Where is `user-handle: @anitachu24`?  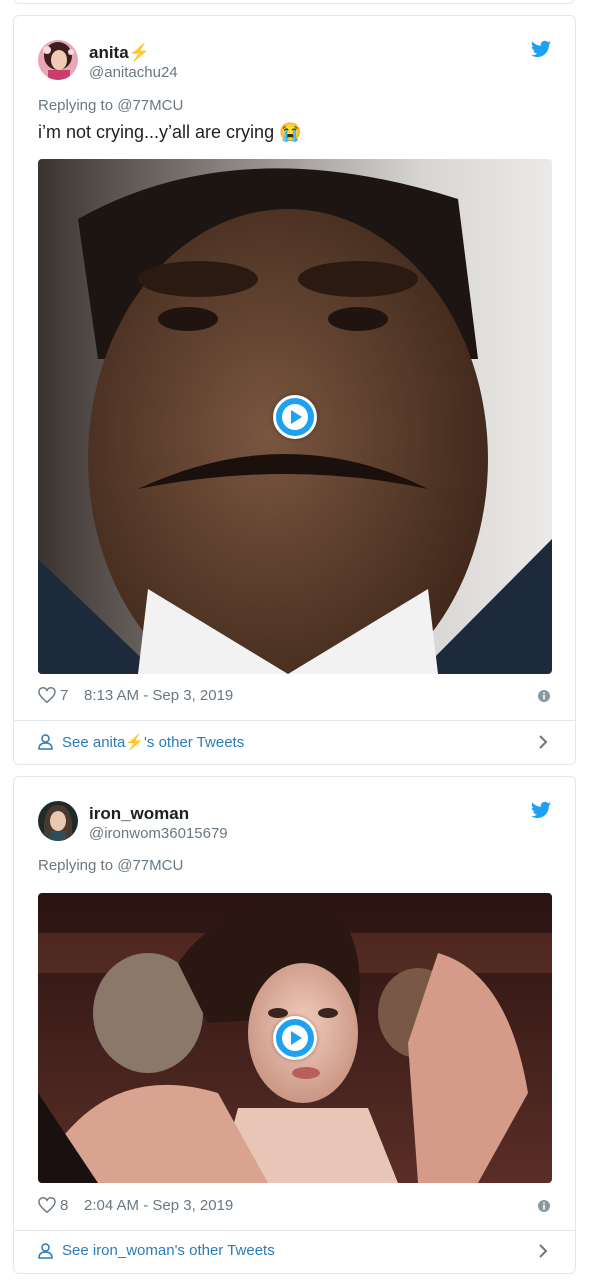
user-handle: @anitachu24 is located at coordinates (133, 72).